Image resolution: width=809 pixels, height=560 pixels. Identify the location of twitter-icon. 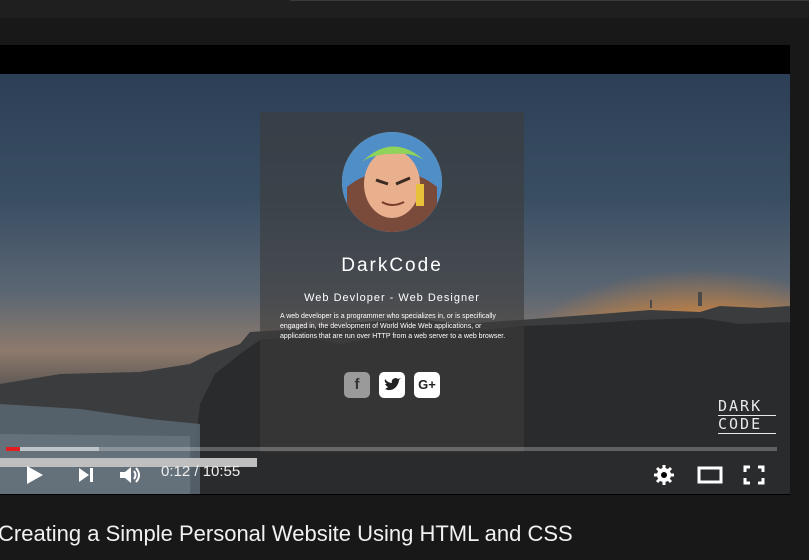
(392, 385).